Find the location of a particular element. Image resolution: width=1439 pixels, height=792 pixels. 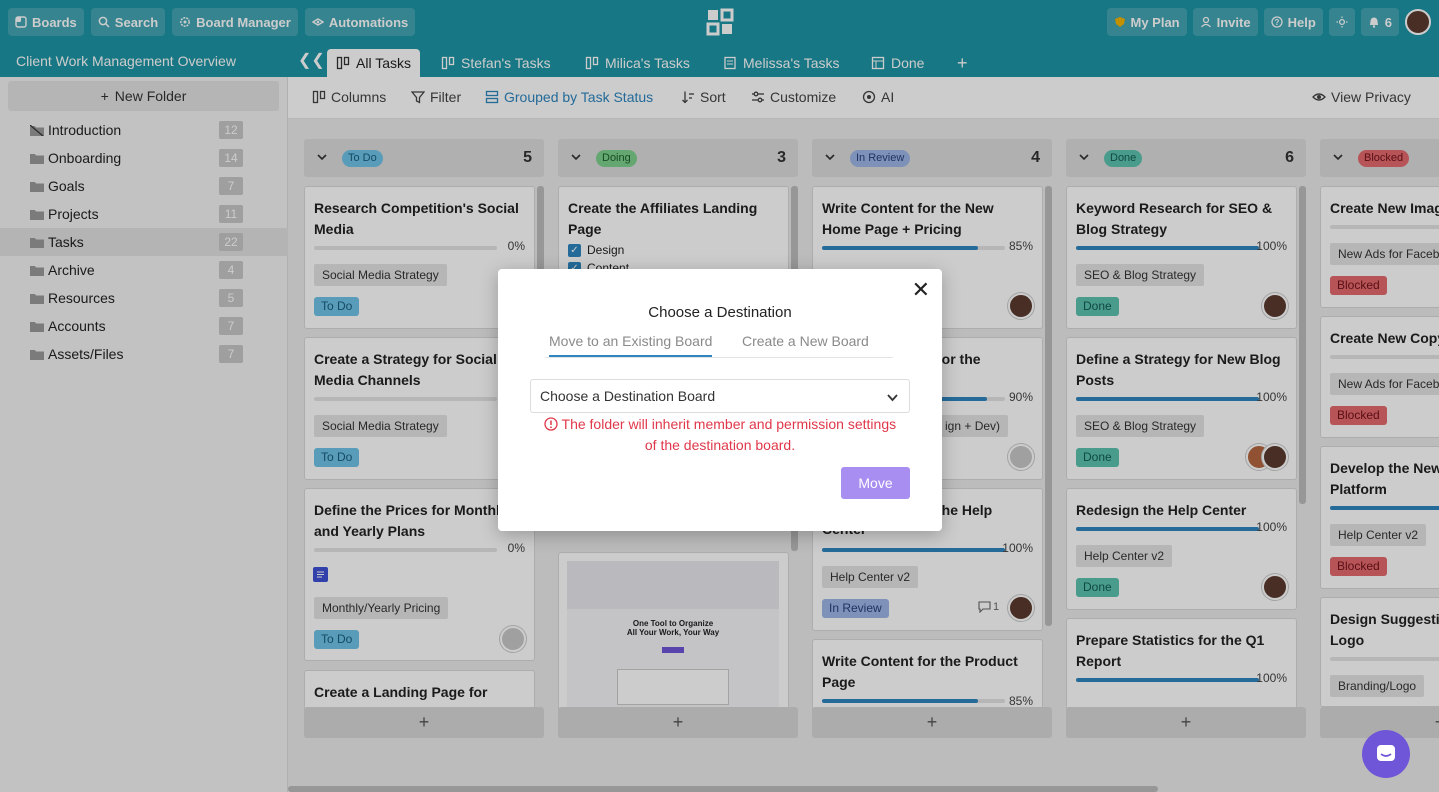

dialog-title: Choose a Destination is located at coordinates (720, 312).